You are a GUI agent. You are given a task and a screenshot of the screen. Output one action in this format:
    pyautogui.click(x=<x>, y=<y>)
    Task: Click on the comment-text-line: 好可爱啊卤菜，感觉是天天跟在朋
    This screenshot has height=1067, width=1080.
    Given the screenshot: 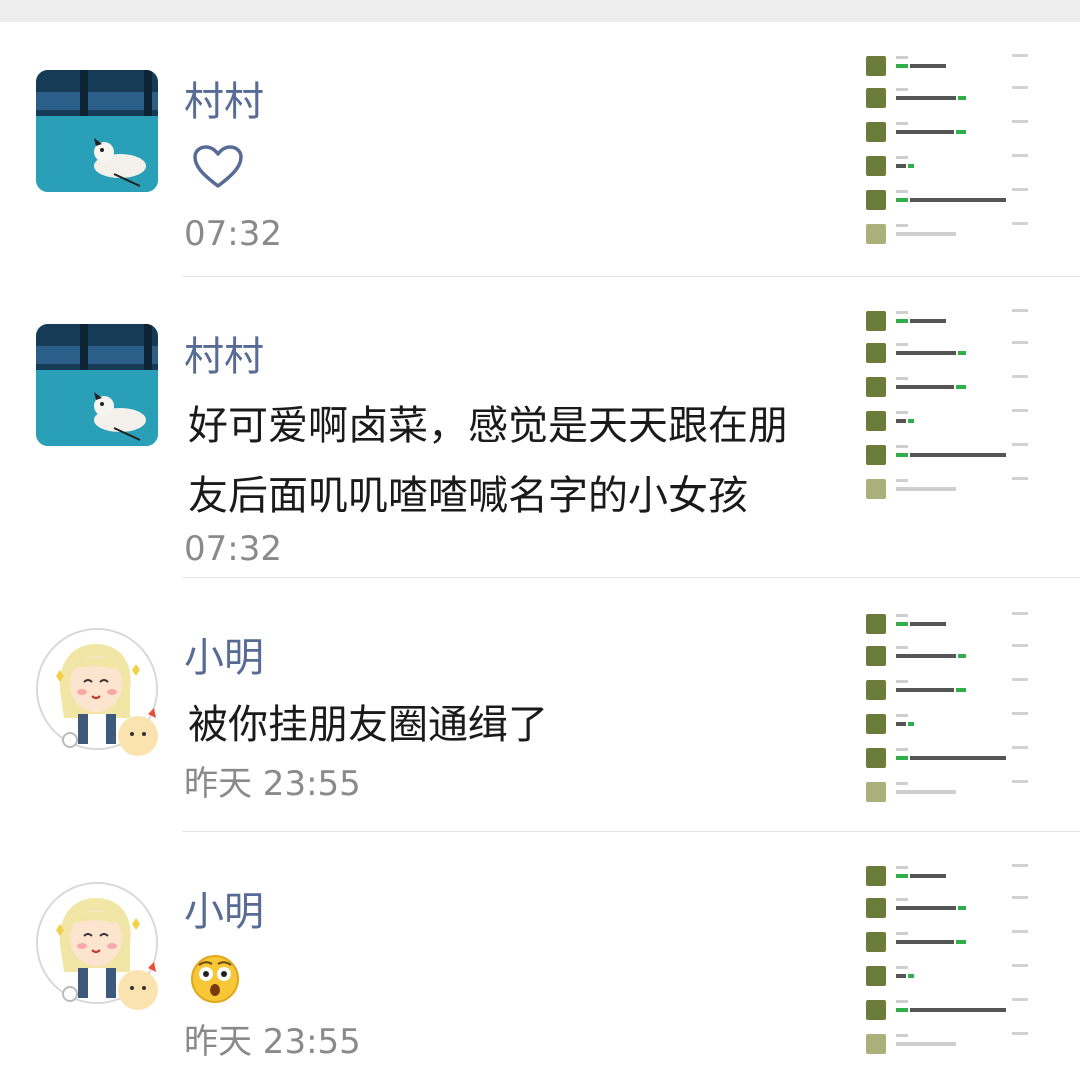 What is the action you would take?
    pyautogui.click(x=488, y=426)
    